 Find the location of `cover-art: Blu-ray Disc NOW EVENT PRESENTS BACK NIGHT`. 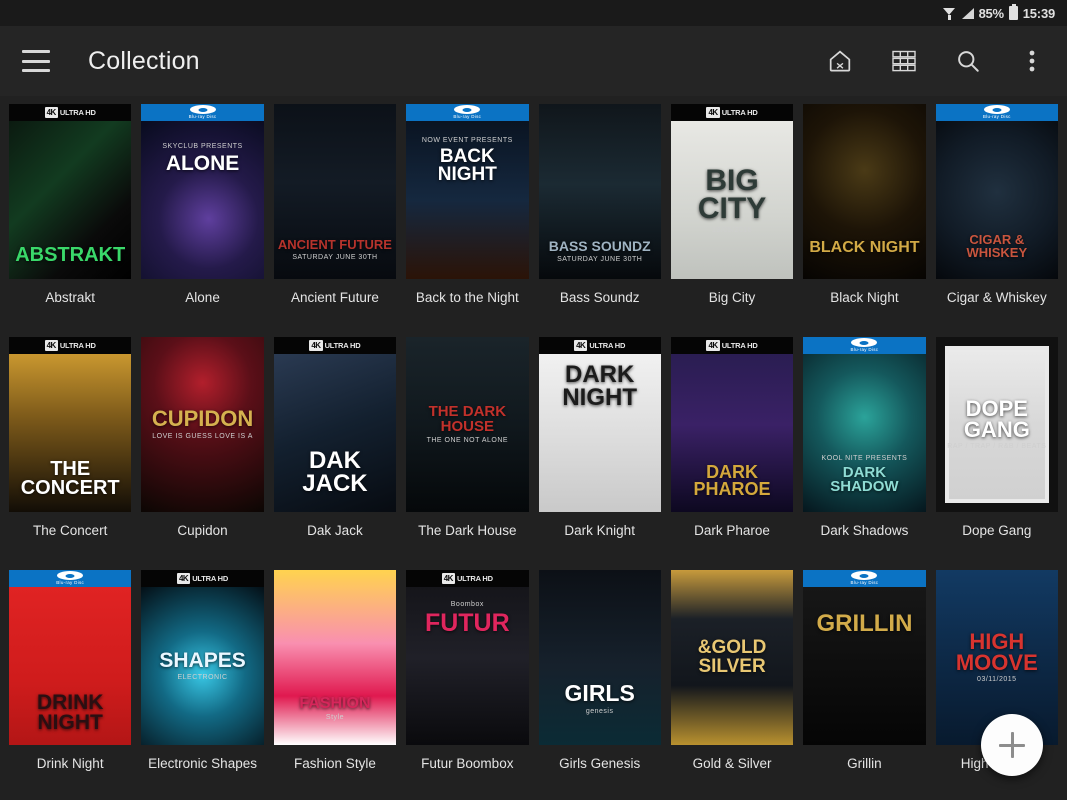

cover-art: Blu-ray Disc NOW EVENT PRESENTS BACK NIGHT is located at coordinates (467, 191).